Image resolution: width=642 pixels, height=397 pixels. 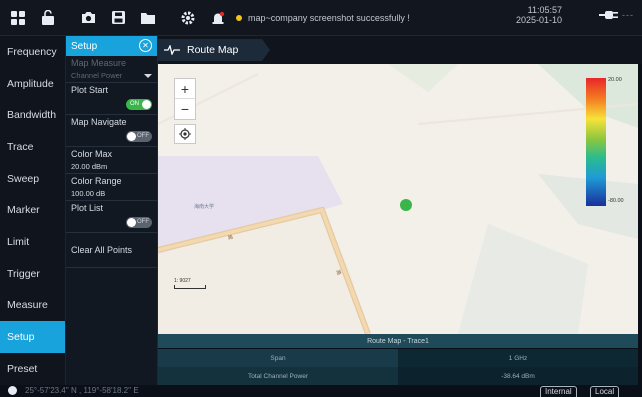 I want to click on clock-time: 11:05:57, so click(x=544, y=10).